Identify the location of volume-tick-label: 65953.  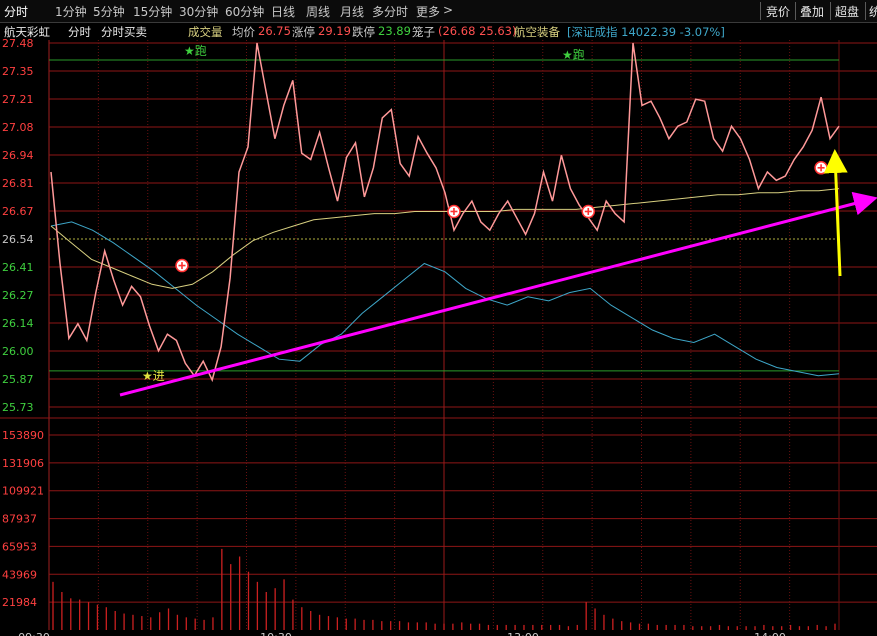
(19, 546).